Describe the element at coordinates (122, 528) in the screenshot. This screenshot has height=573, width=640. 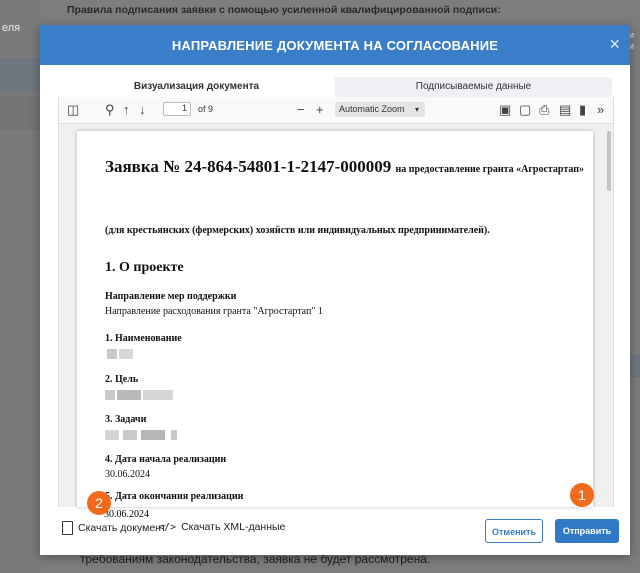
I see `download-document-label: Скачать документ` at that location.